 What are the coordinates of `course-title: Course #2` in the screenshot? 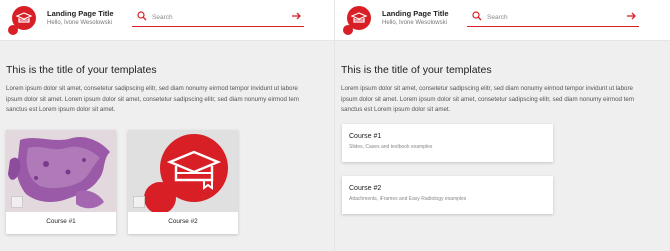 It's located at (365, 188).